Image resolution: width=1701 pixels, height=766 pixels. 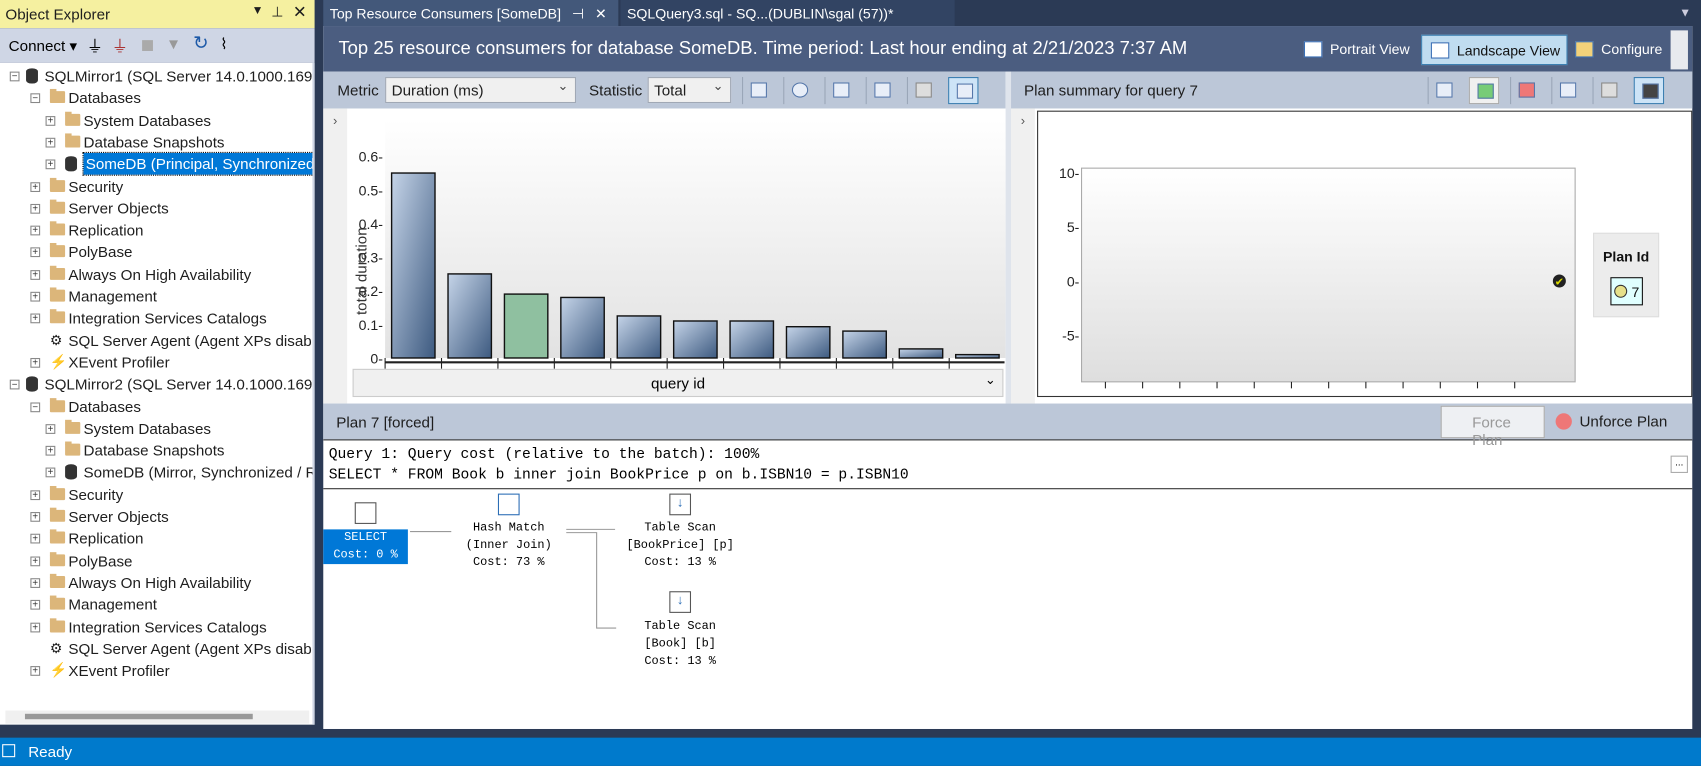 What do you see at coordinates (223, 44) in the screenshot?
I see `activity-monitor-icon: ⌇` at bounding box center [223, 44].